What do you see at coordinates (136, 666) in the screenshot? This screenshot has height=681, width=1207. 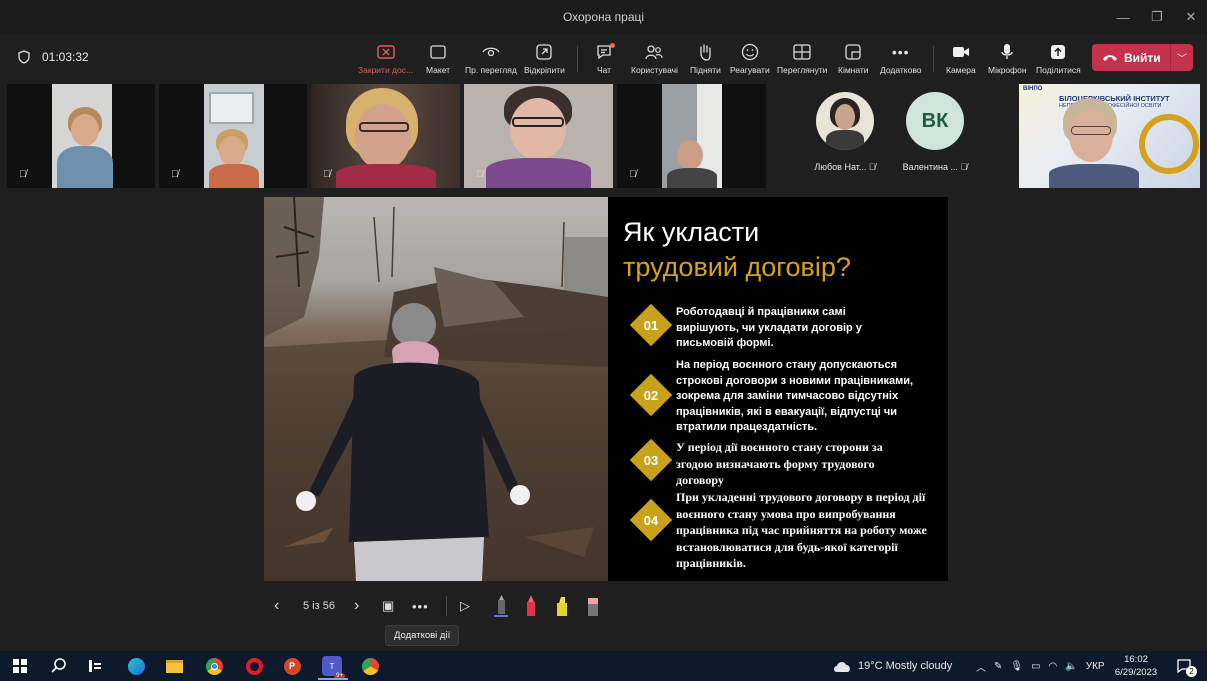 I see `edge-browser-icon` at bounding box center [136, 666].